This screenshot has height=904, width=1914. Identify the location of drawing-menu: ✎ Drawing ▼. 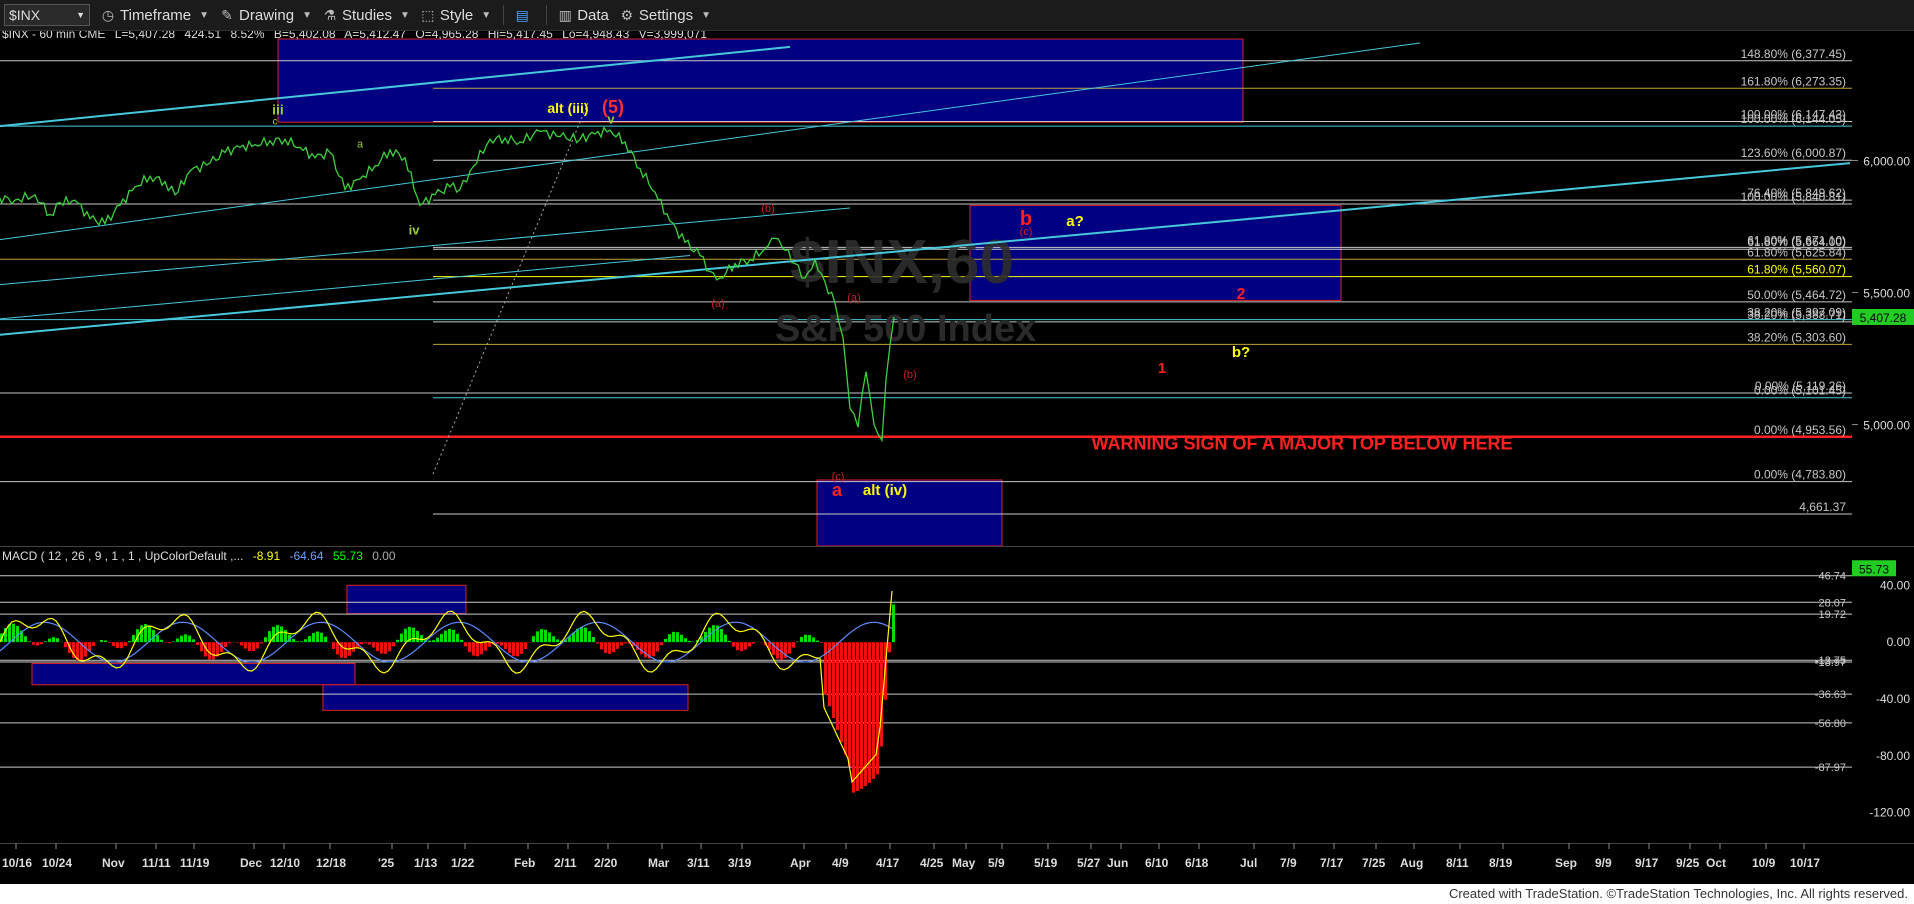
(265, 15).